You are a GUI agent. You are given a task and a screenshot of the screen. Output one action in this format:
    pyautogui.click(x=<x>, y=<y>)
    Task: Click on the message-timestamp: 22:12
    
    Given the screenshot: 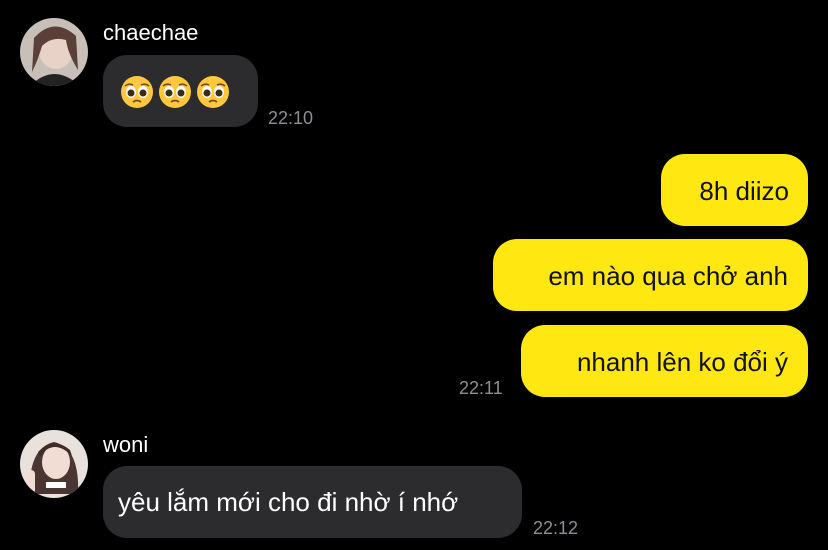 What is the action you would take?
    pyautogui.click(x=556, y=528)
    